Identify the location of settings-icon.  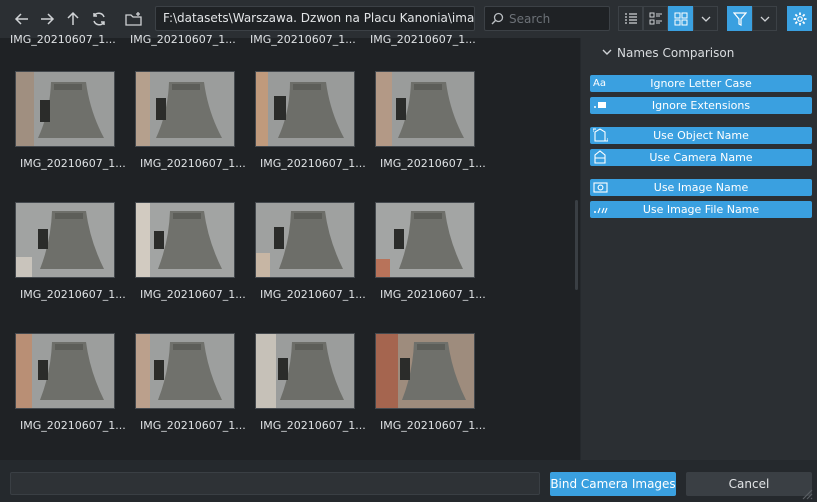
(799, 18).